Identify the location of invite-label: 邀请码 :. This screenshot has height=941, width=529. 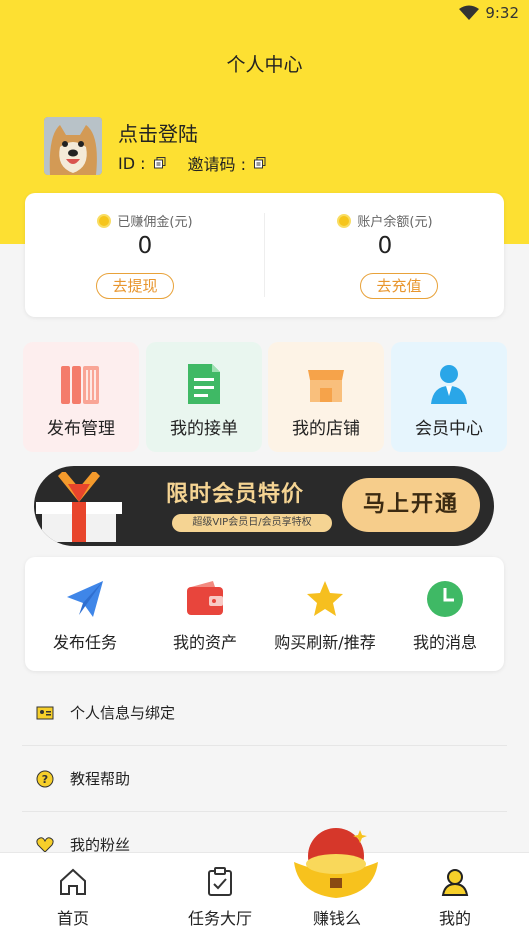
(216, 164).